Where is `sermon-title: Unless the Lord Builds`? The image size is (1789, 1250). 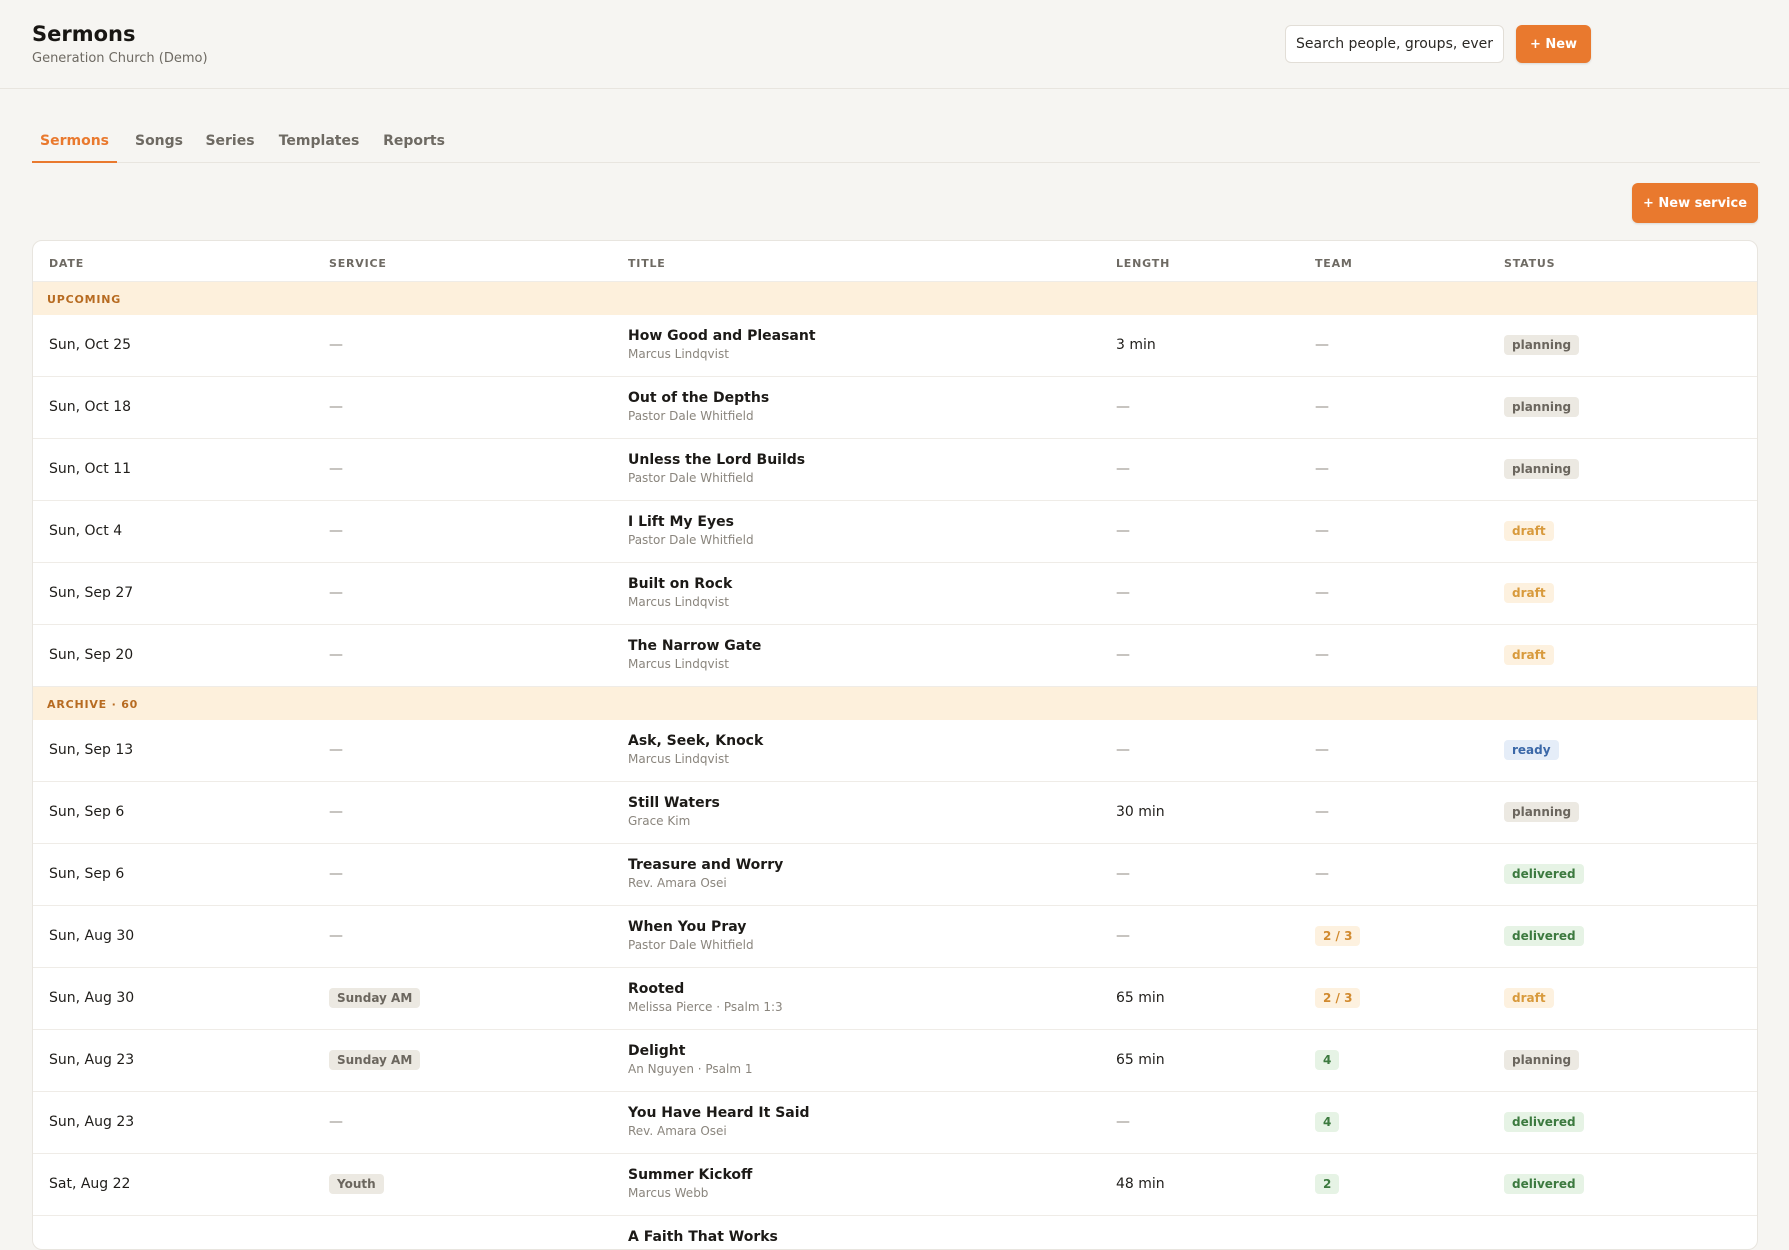 sermon-title: Unless the Lord Builds is located at coordinates (717, 460).